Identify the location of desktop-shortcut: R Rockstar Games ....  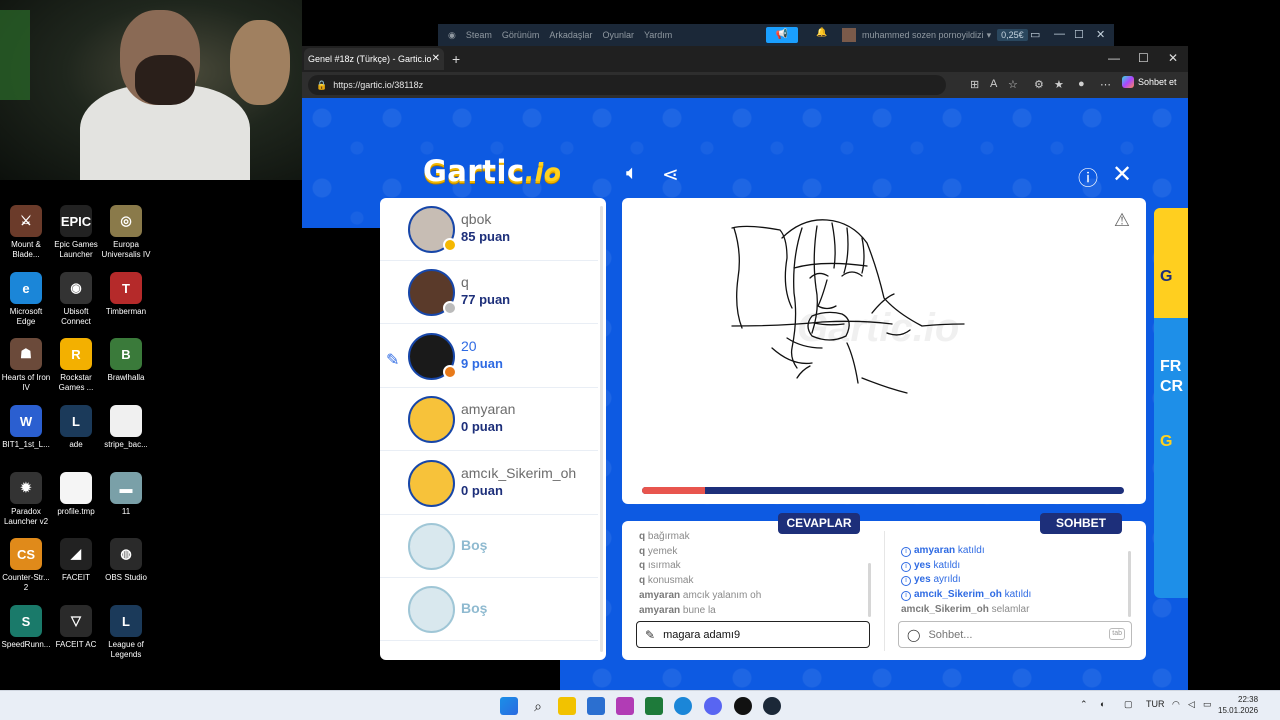
(76, 365).